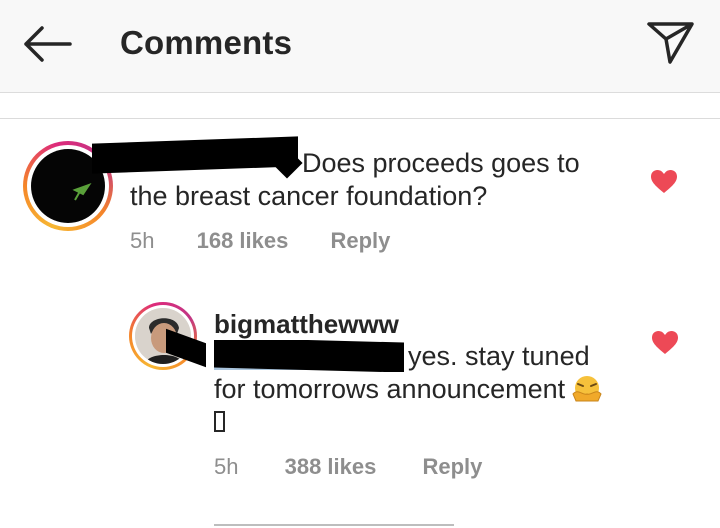 The width and height of the screenshot is (720, 528). Describe the element at coordinates (441, 163) in the screenshot. I see `comment-text-line: Does proceeds goes to` at that location.